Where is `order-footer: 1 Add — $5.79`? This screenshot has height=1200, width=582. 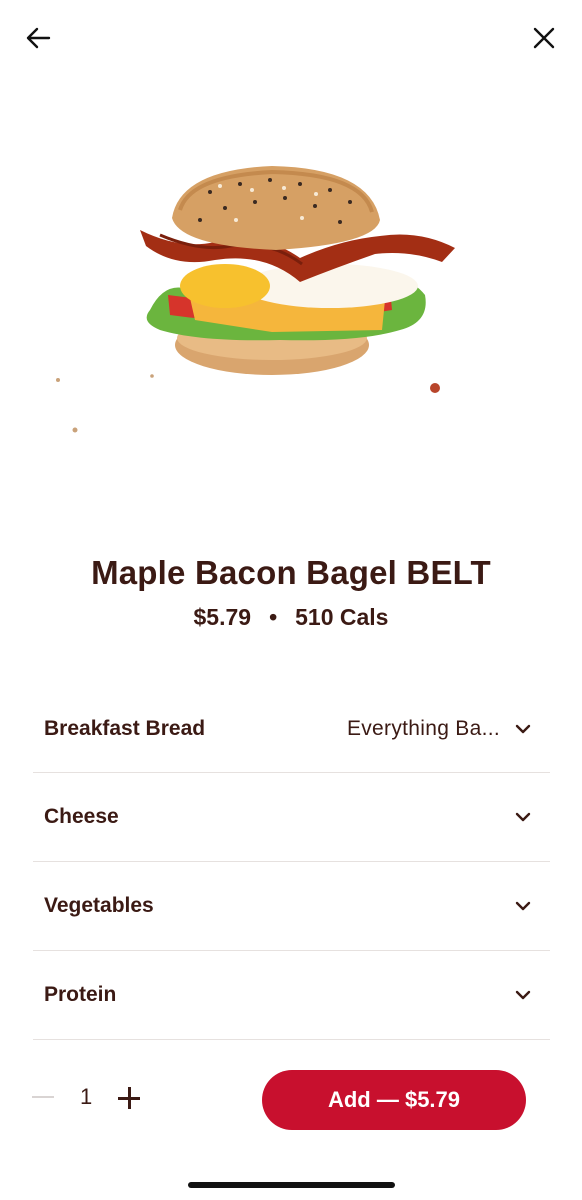
order-footer: 1 Add — $5.79 is located at coordinates (291, 1100).